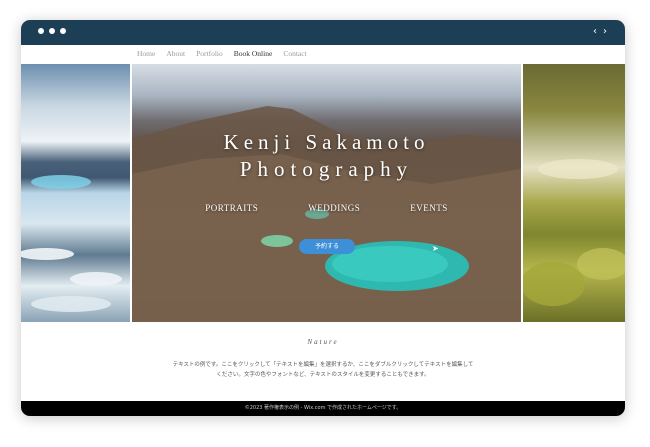  What do you see at coordinates (323, 32) in the screenshot?
I see `browser-titlebar: ‹ ›` at bounding box center [323, 32].